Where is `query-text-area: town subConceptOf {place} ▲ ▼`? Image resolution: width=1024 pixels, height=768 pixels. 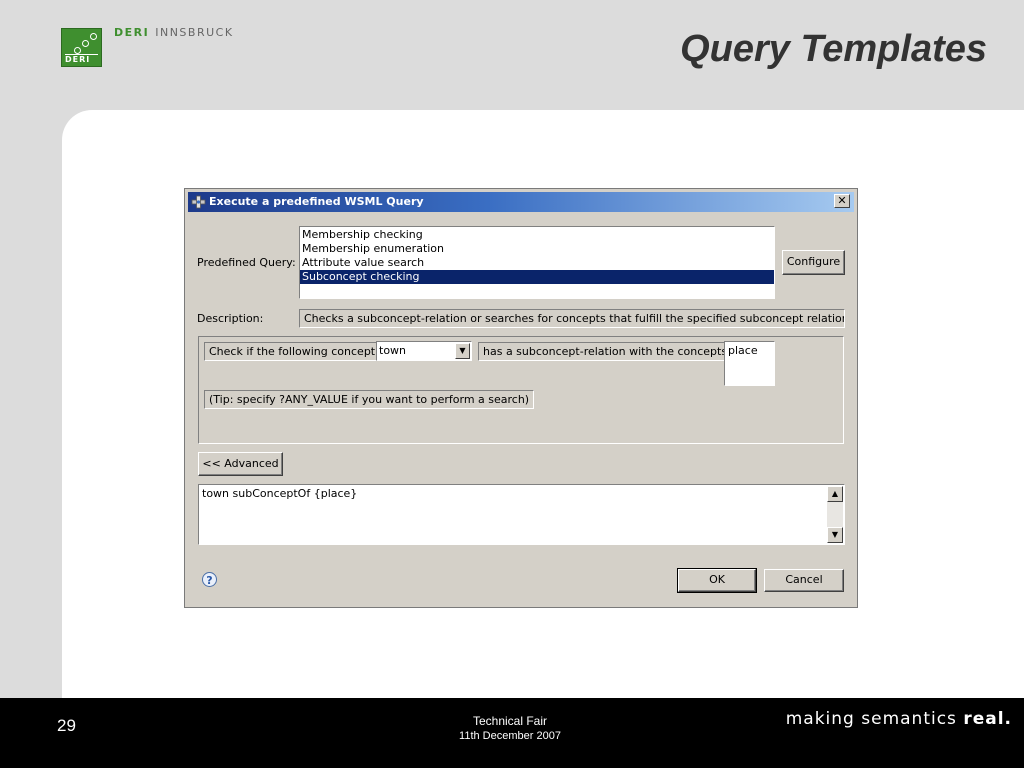 query-text-area: town subConceptOf {place} ▲ ▼ is located at coordinates (521, 514).